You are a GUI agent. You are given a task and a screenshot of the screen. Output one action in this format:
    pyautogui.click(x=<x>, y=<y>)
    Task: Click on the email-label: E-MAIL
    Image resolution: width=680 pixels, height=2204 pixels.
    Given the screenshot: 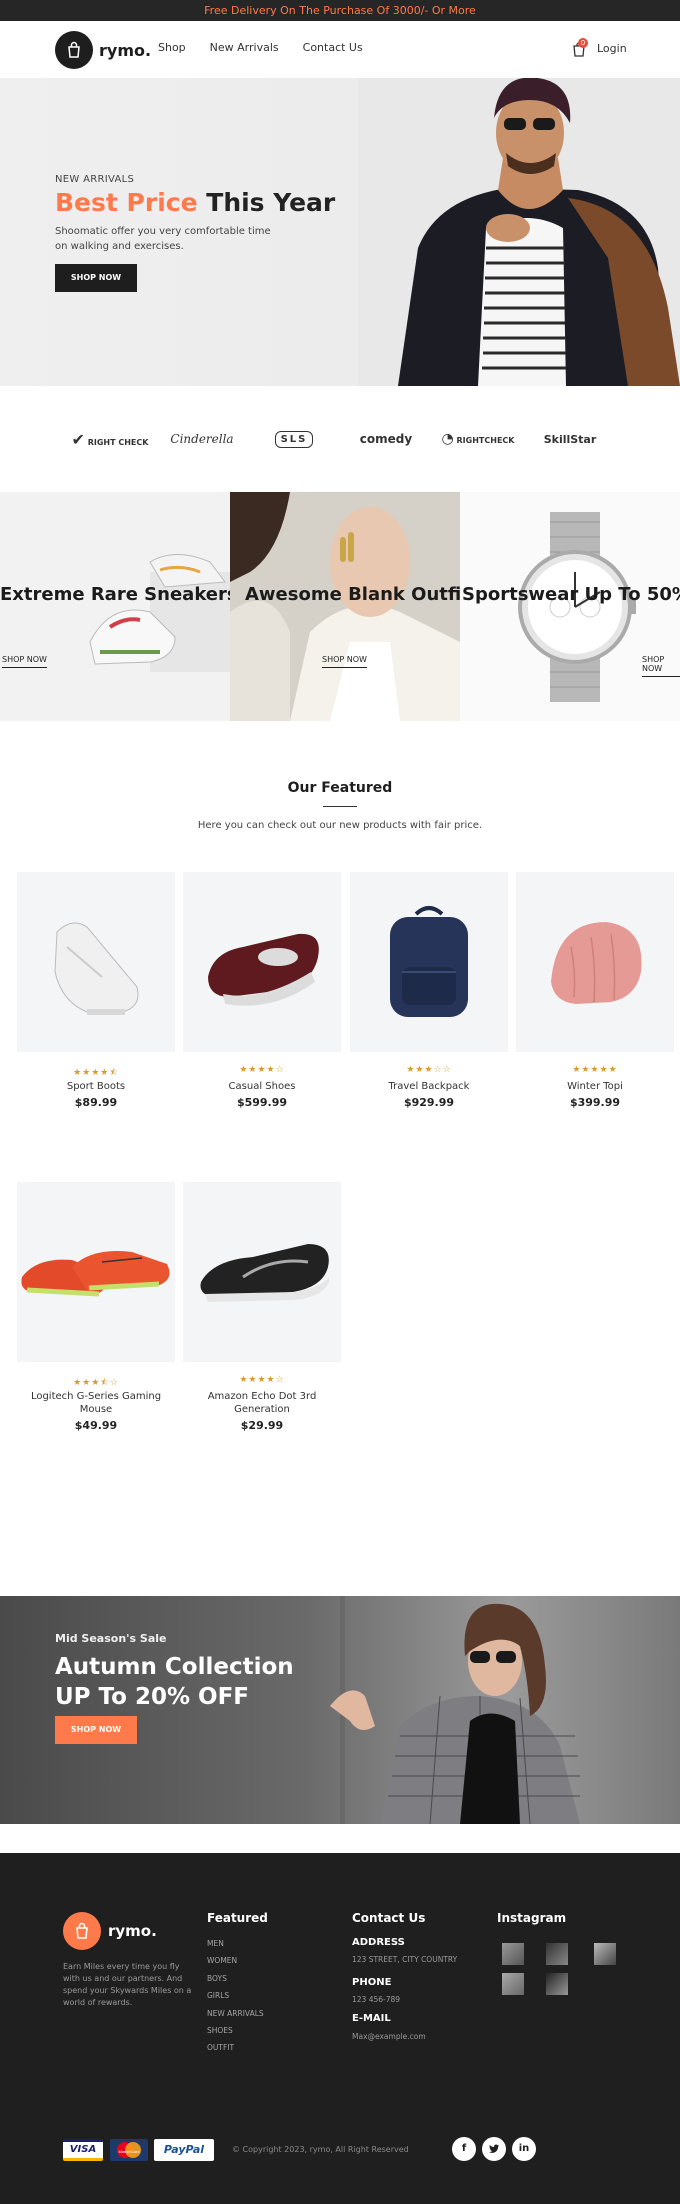 What is the action you would take?
    pyautogui.click(x=371, y=2018)
    